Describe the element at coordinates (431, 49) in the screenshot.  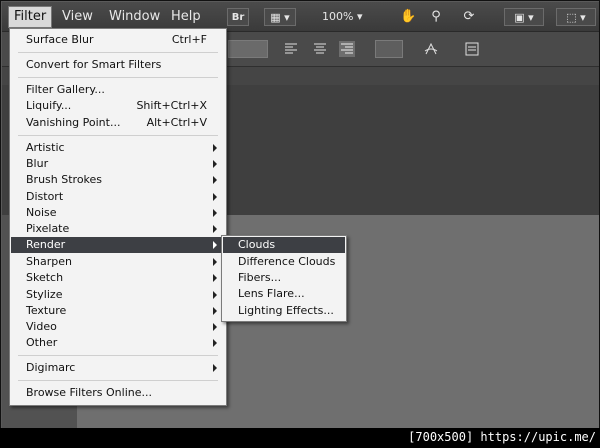
I see `warp-text-icon` at that location.